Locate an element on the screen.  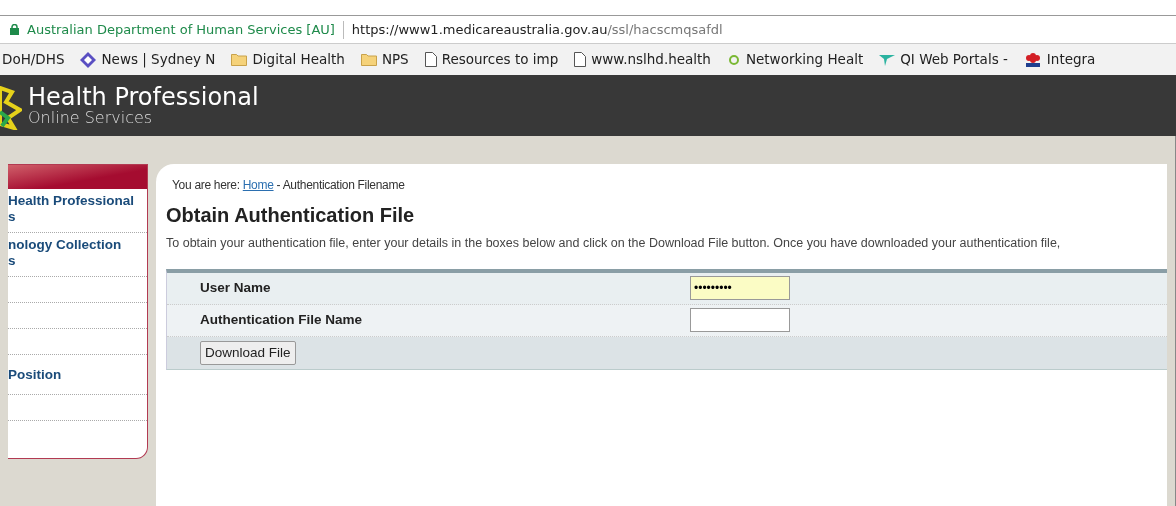
url-text: https://www1.medicareaustralia.gov.au/ssl/hacscmqsafdl is located at coordinates (537, 29).